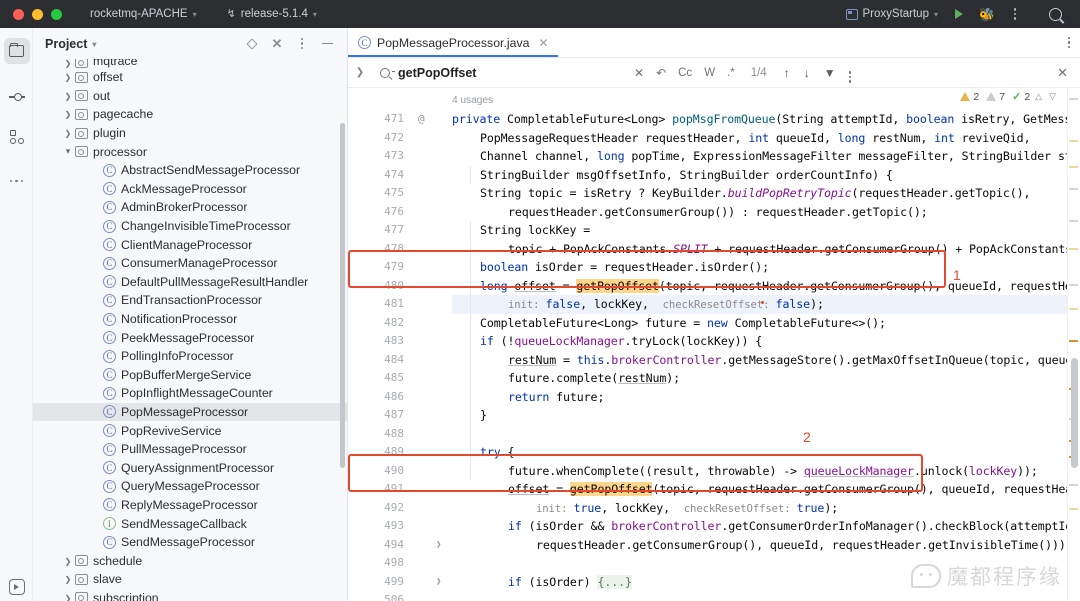 This screenshot has height=601, width=1080. I want to click on close-window-button, so click(18, 14).